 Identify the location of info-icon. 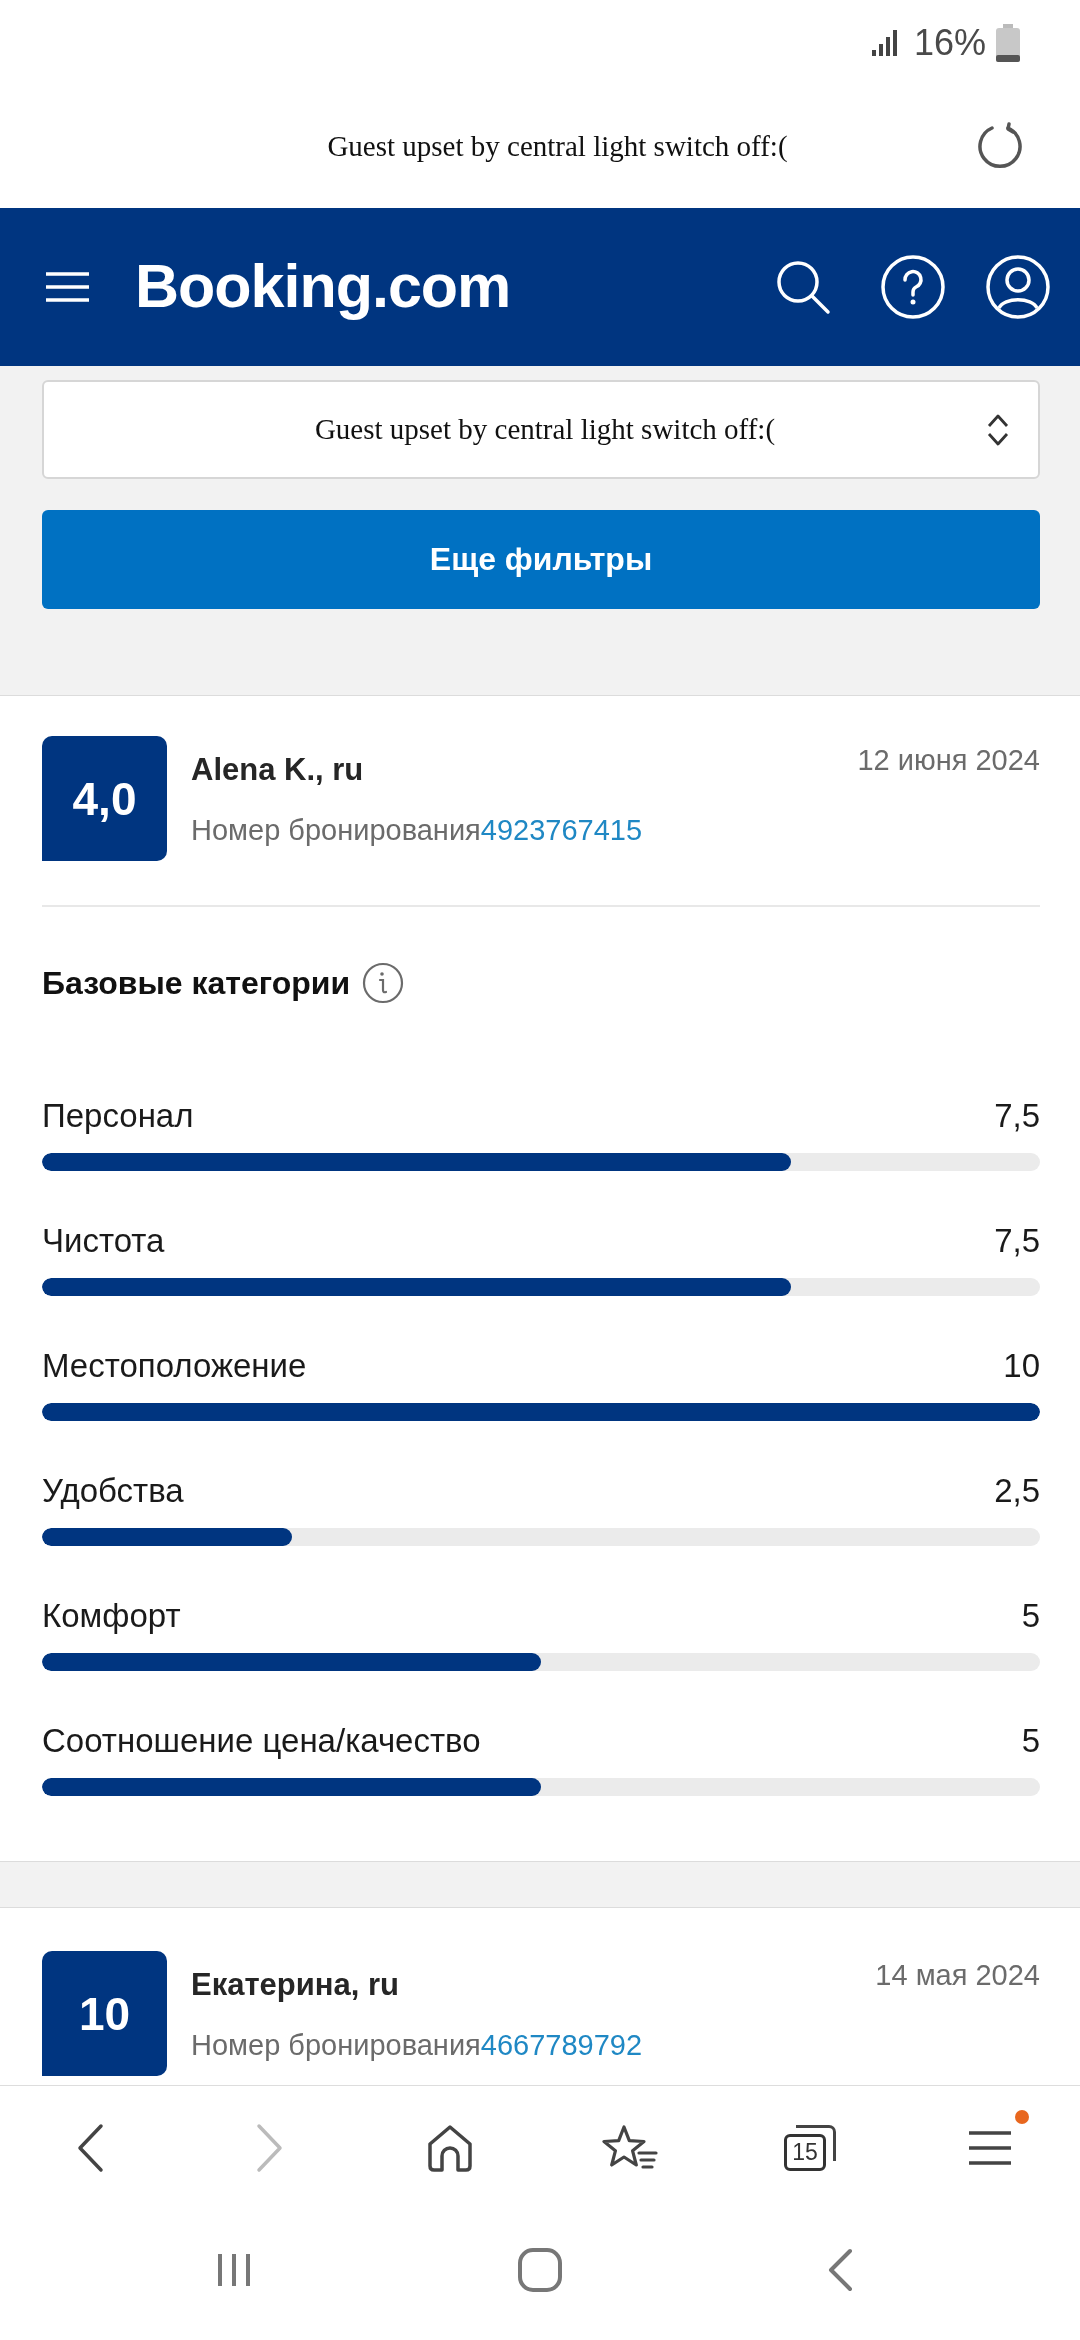
(383, 983).